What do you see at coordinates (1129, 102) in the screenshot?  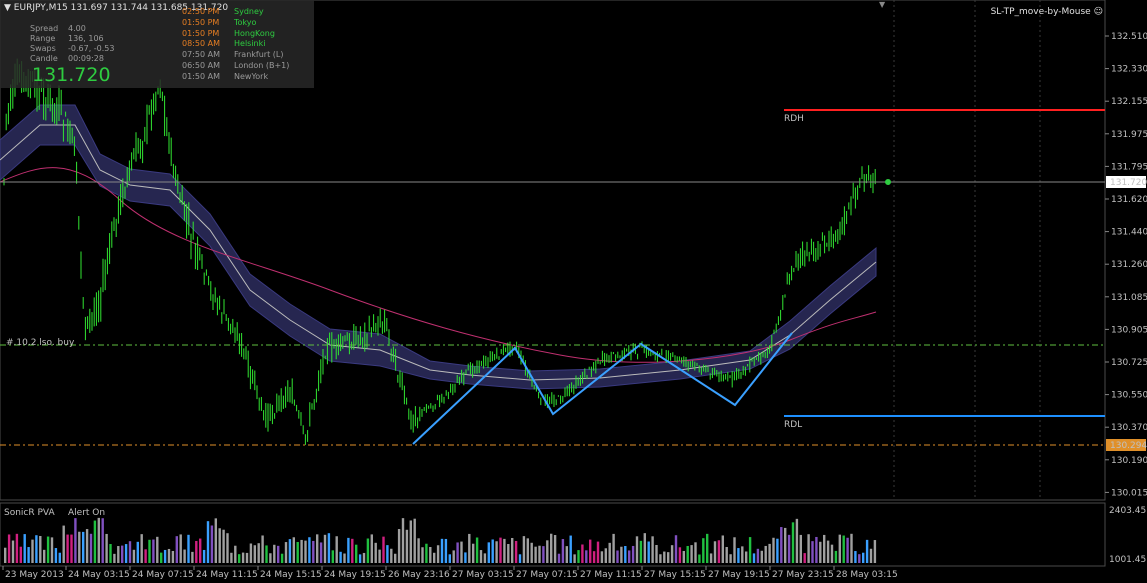 I see `price-tick: 132.155` at bounding box center [1129, 102].